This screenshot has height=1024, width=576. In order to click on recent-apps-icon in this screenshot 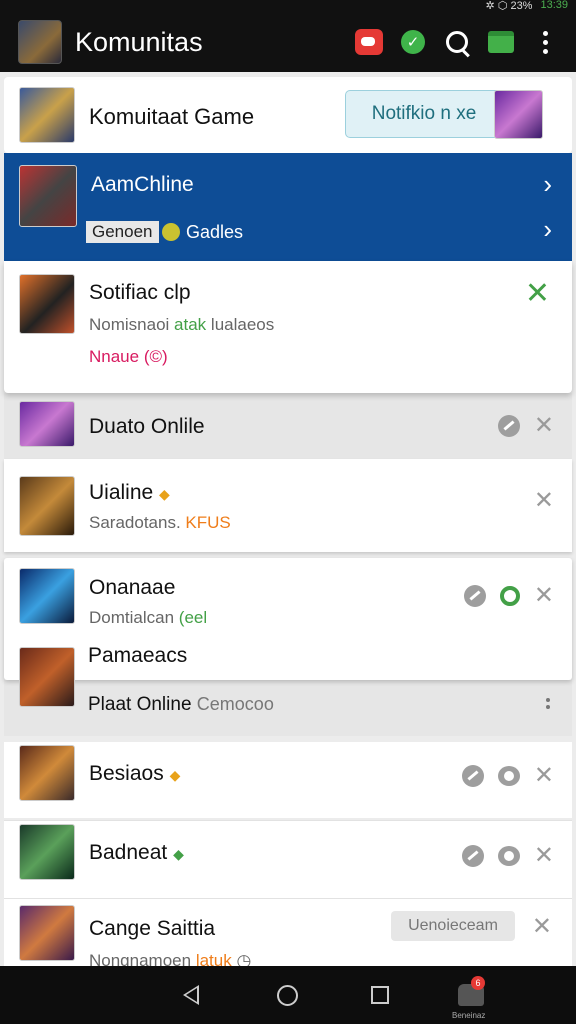, I will do `click(380, 995)`.